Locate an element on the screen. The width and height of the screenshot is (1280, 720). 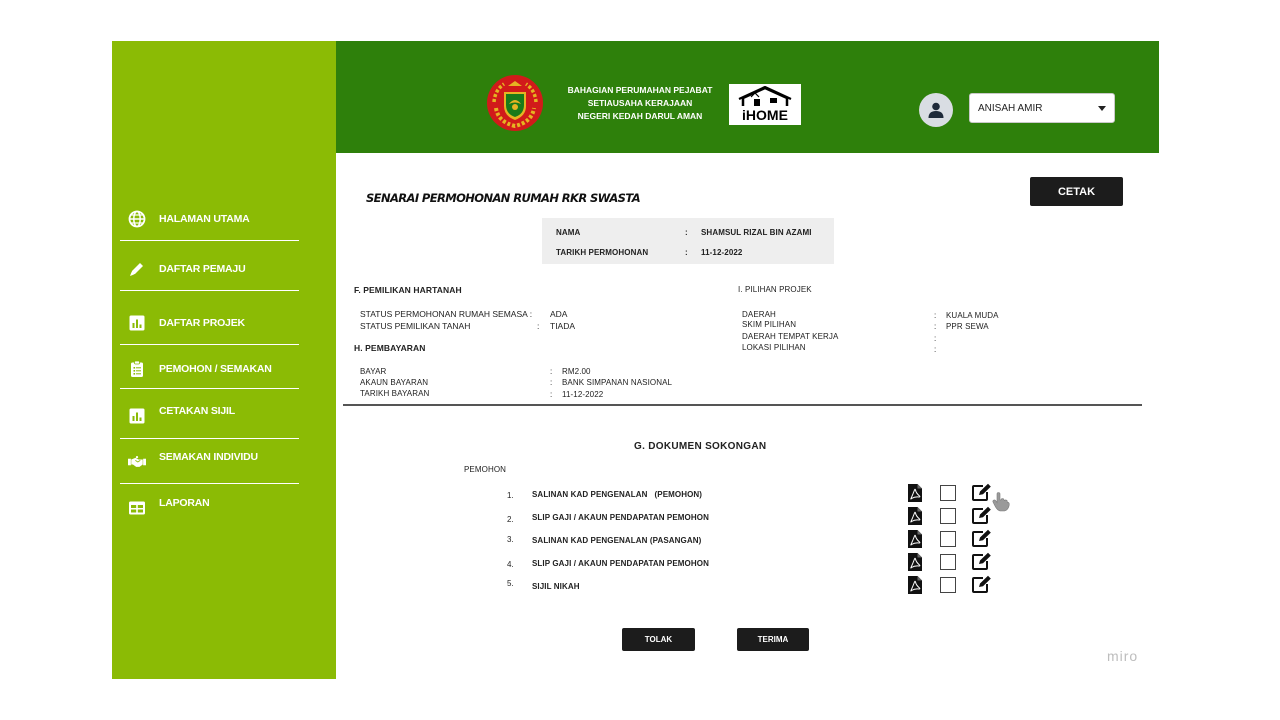
user-avatar is located at coordinates (936, 110).